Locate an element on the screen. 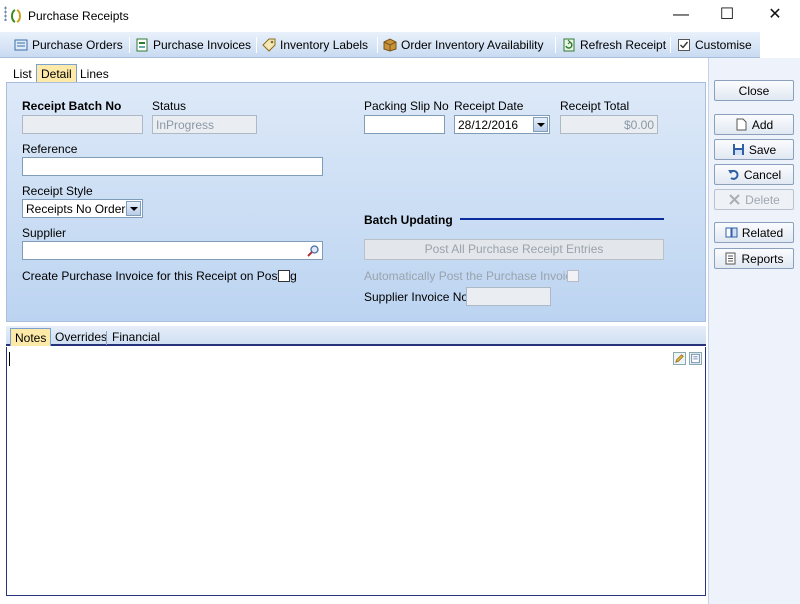  add-button: Add is located at coordinates (754, 124).